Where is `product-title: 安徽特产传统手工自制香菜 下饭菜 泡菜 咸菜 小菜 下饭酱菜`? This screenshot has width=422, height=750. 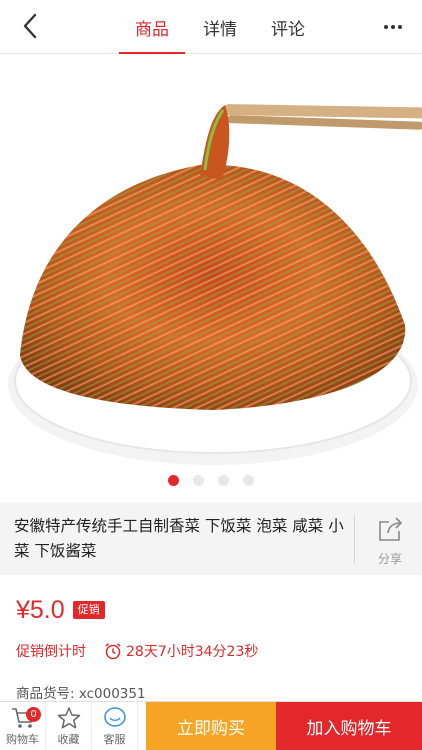 product-title: 安徽特产传统手工自制香菜 下饭菜 泡菜 咸菜 小菜 下饭酱菜 is located at coordinates (179, 538).